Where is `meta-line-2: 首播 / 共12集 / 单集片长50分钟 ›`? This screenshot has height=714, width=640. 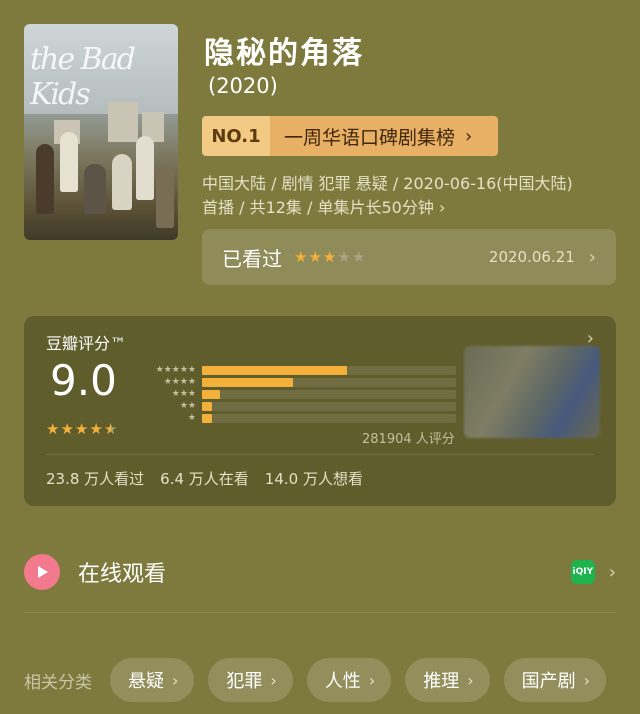 meta-line-2: 首播 / 共12集 / 单集片长50分钟 › is located at coordinates (407, 208).